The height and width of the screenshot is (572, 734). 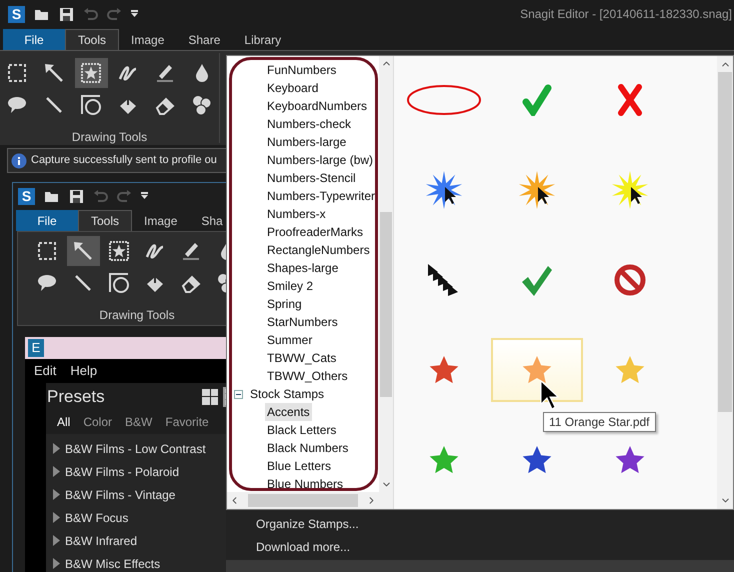 I want to click on tree-item: Numbers-x, so click(x=296, y=214).